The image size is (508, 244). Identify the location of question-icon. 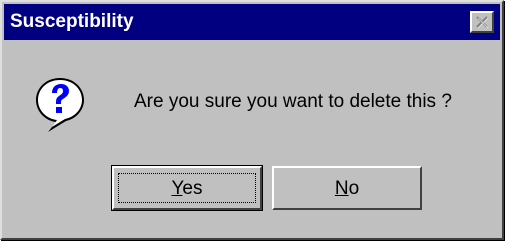
(60, 105).